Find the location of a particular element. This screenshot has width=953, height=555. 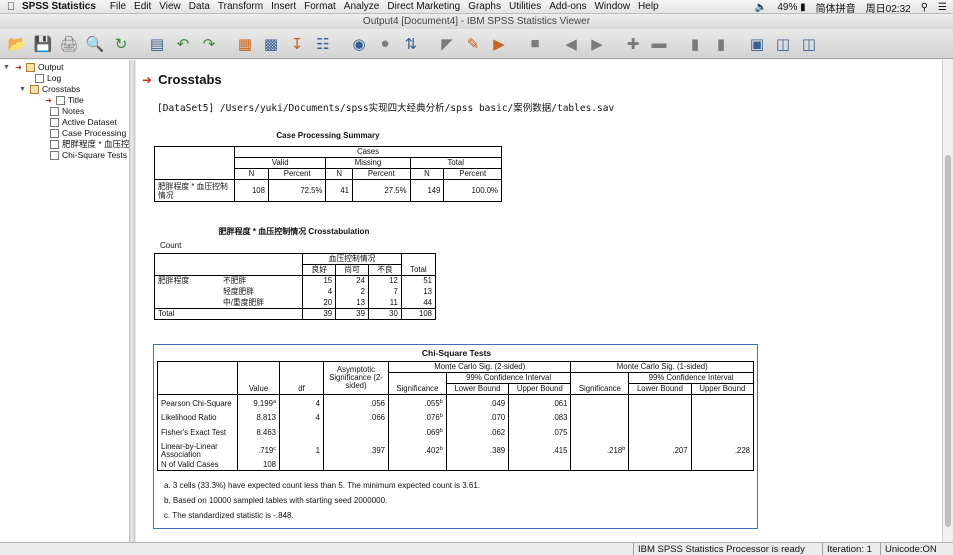

outline-item-output: ▼ ➜ Output is located at coordinates (33, 67).